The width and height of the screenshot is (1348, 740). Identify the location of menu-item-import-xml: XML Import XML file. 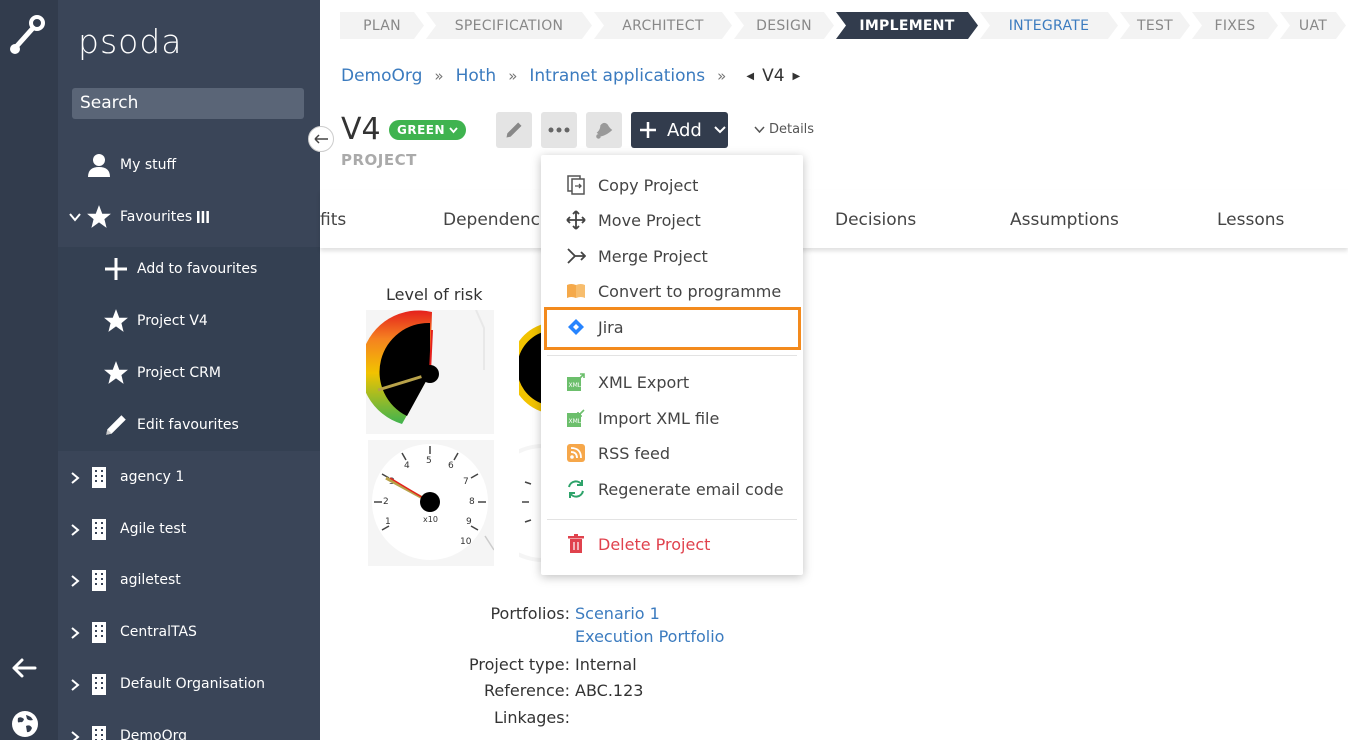
(672, 418).